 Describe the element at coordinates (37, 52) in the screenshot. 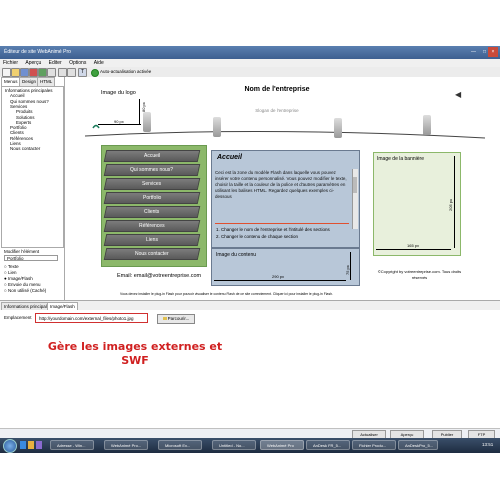

I see `window-title: Éditeur de site WebAnimé Pro` at that location.